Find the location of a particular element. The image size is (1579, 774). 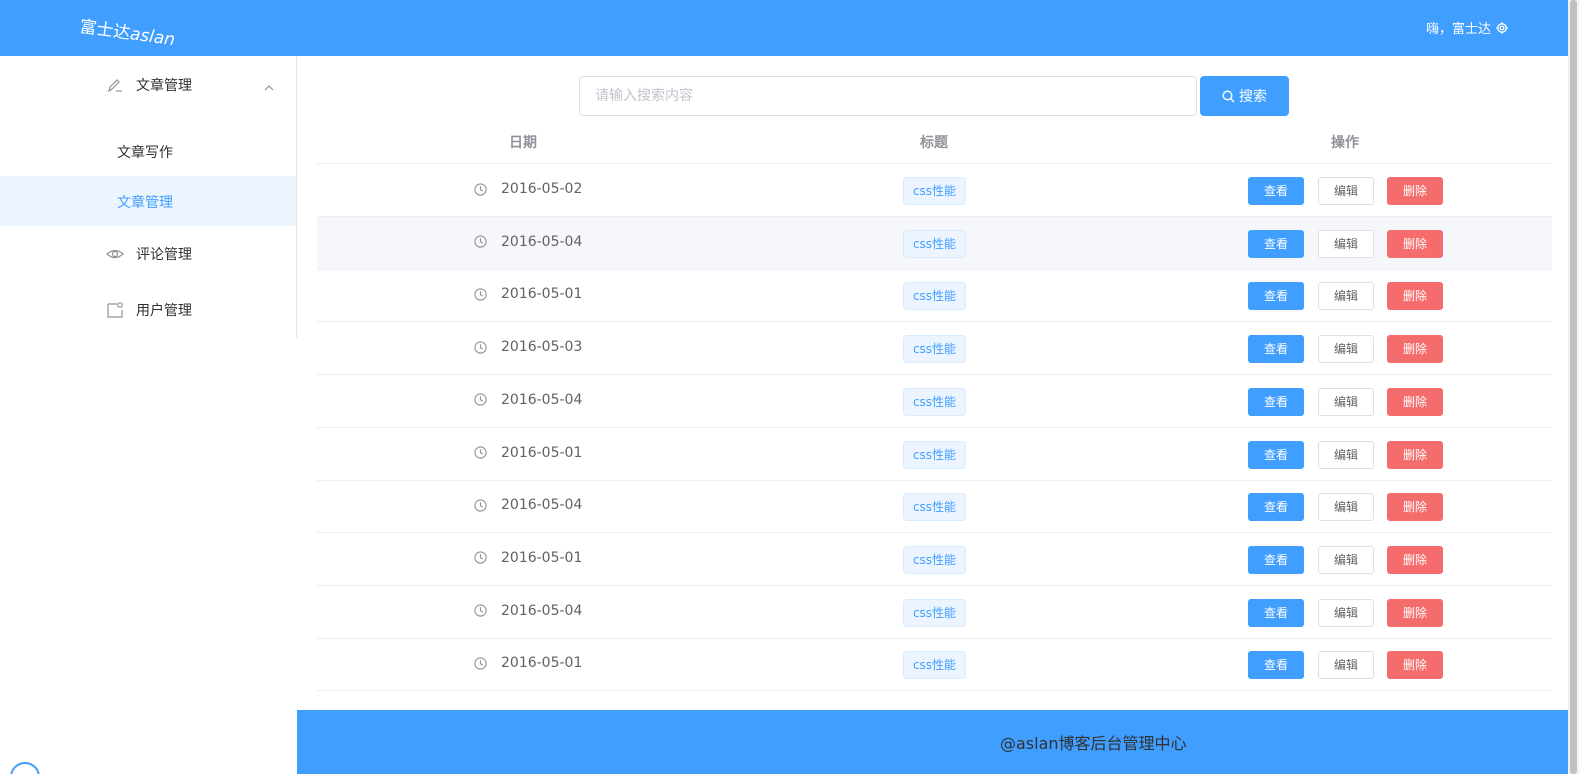

eye-icon is located at coordinates (115, 254).